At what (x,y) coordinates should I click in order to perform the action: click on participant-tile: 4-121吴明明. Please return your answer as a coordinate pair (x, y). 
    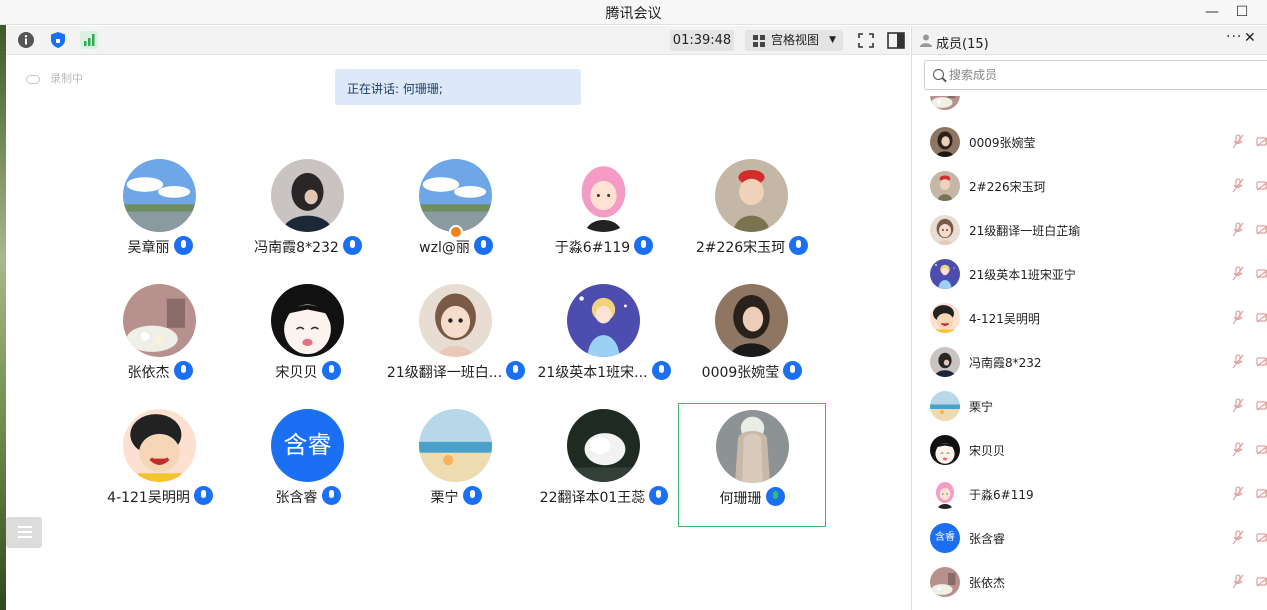
    Looking at the image, I should click on (160, 465).